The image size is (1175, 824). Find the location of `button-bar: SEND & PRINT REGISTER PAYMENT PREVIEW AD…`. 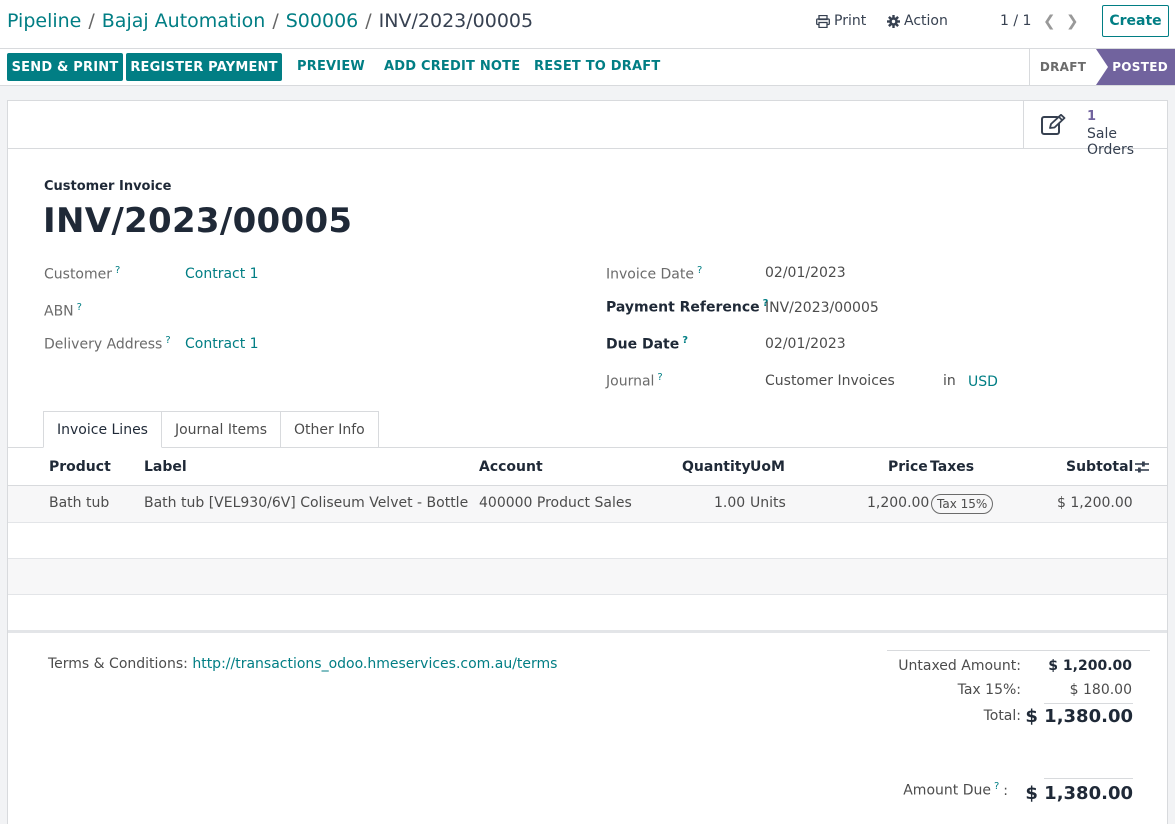

button-bar: SEND & PRINT REGISTER PAYMENT PREVIEW AD… is located at coordinates (587, 67).